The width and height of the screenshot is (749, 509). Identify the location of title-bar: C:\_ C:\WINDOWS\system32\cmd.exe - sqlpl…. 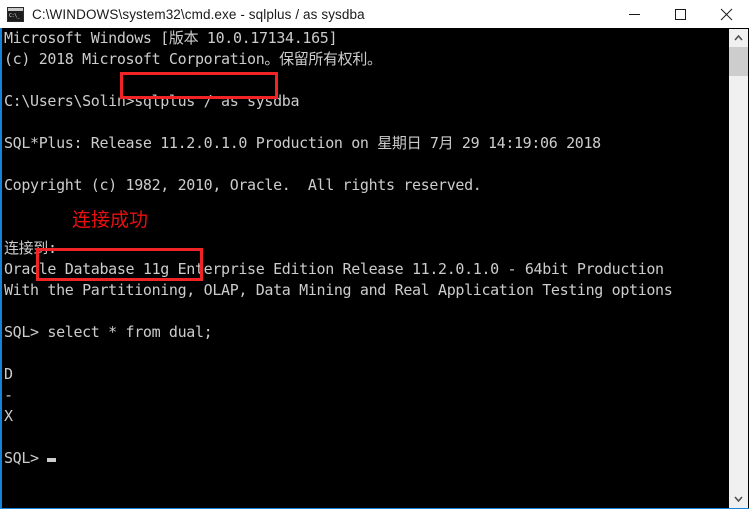
(374, 14).